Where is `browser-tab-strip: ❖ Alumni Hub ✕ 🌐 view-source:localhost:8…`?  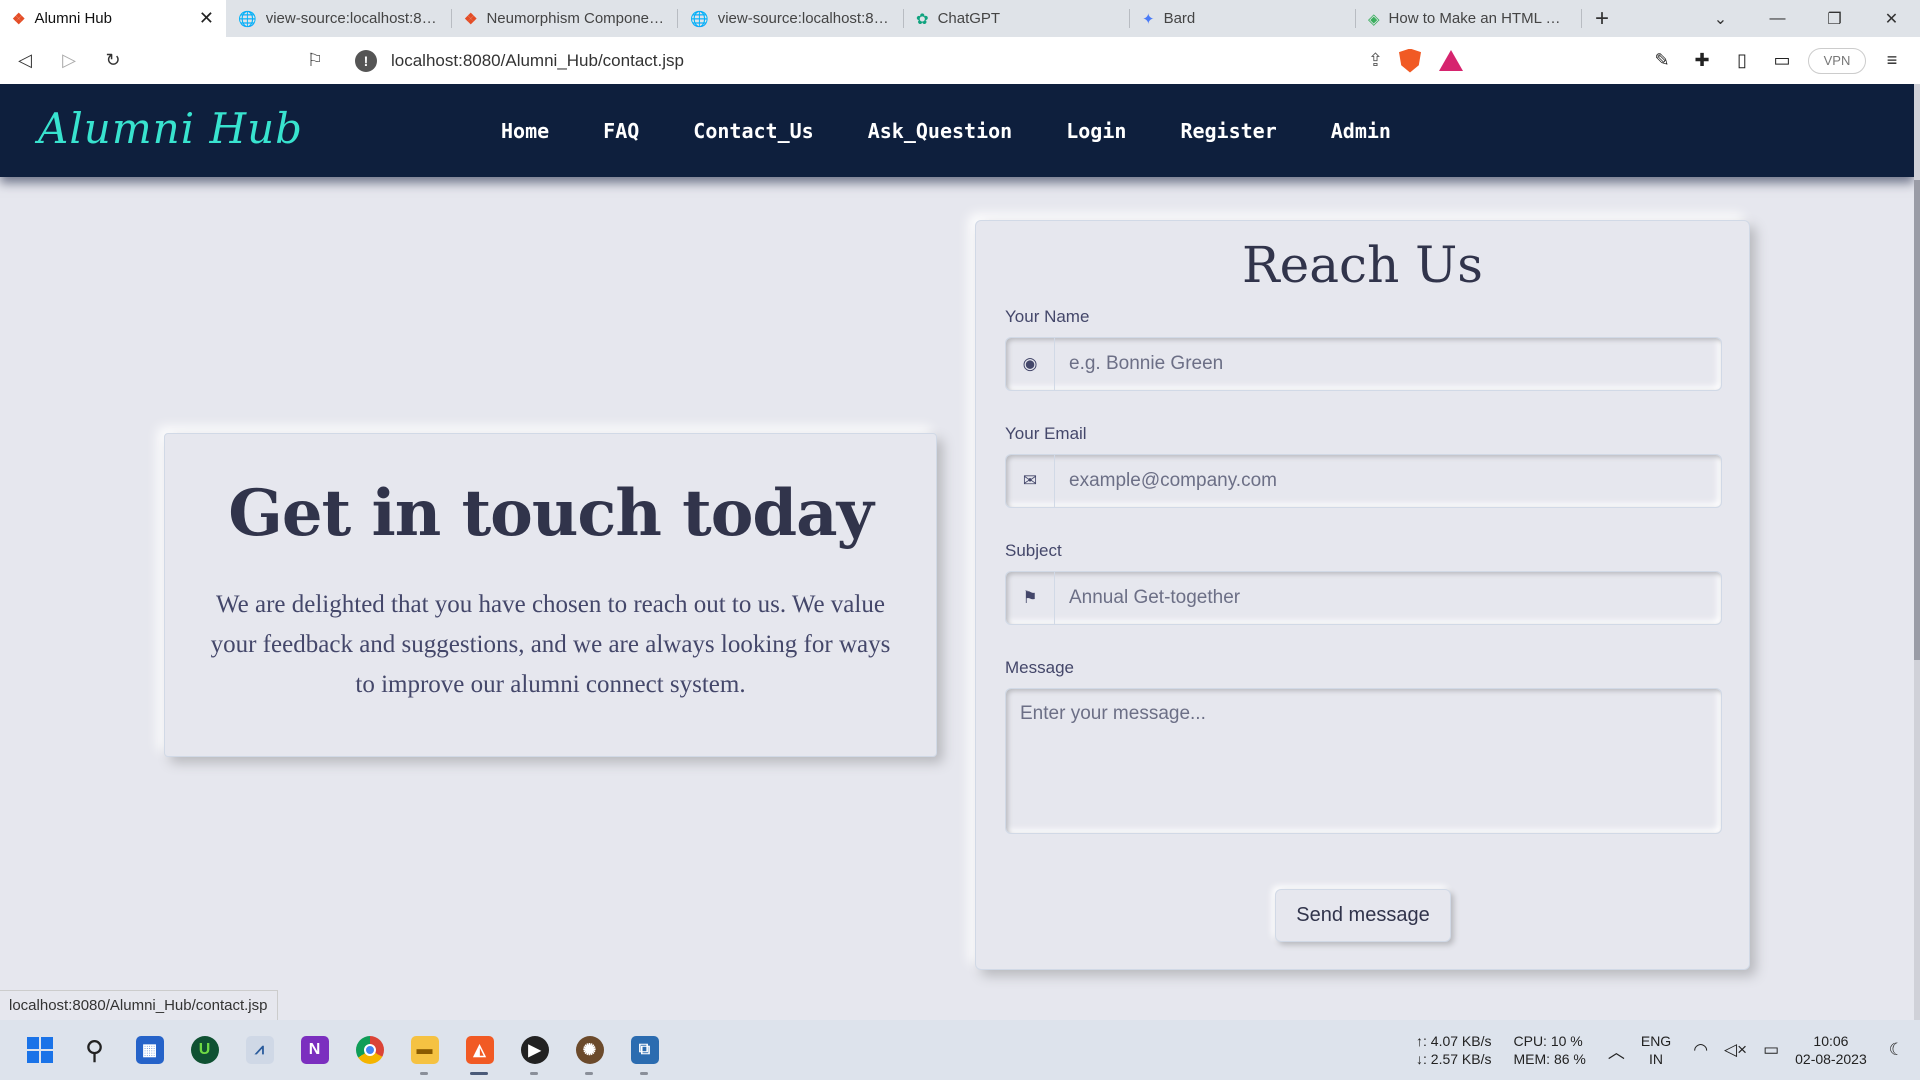
browser-tab-strip: ❖ Alumni Hub ✕ 🌐 view-source:localhost:8… is located at coordinates (960, 18).